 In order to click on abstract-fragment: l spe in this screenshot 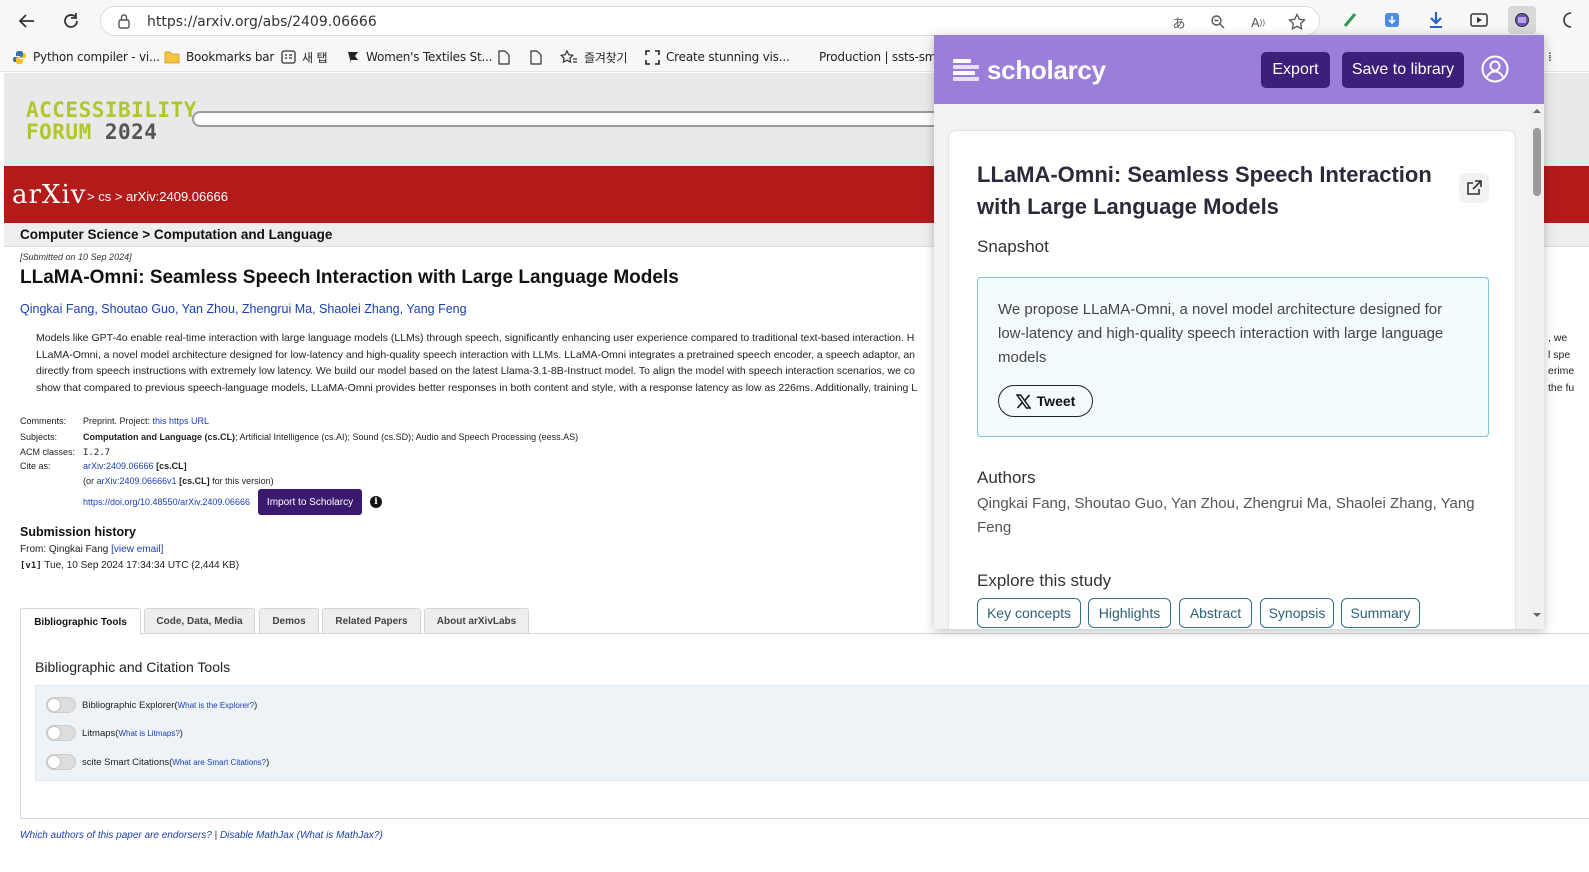, I will do `click(1559, 355)`.